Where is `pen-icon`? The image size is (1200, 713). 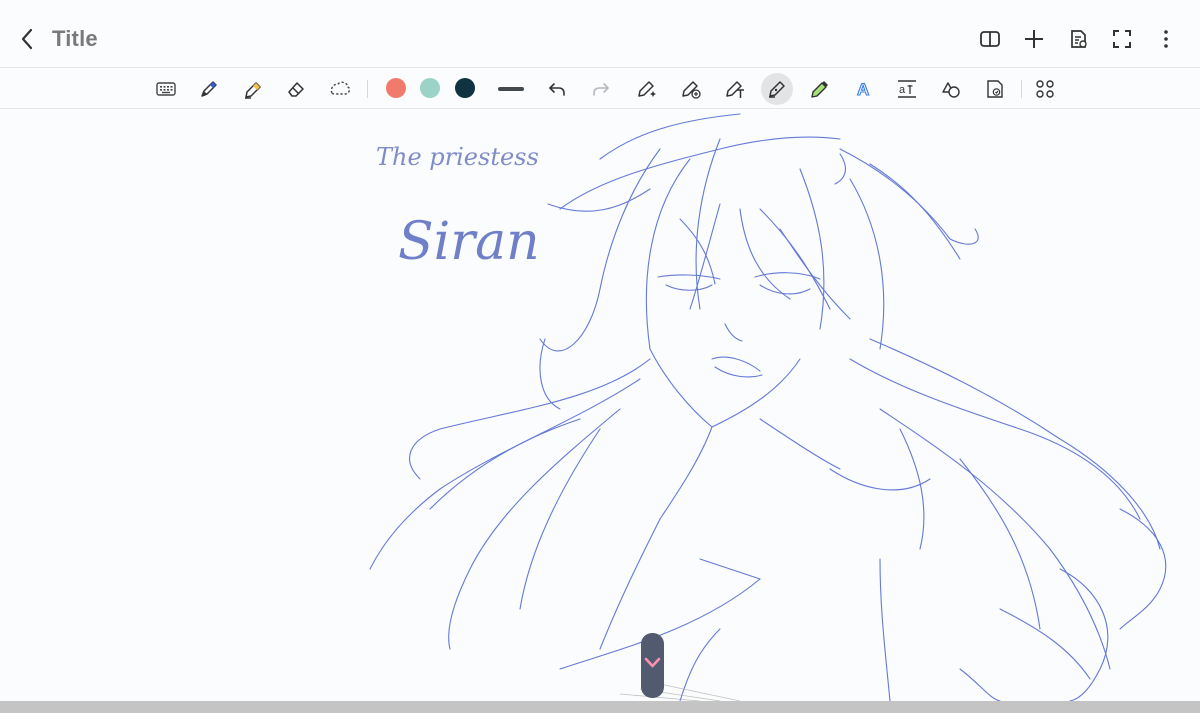
pen-icon is located at coordinates (209, 89).